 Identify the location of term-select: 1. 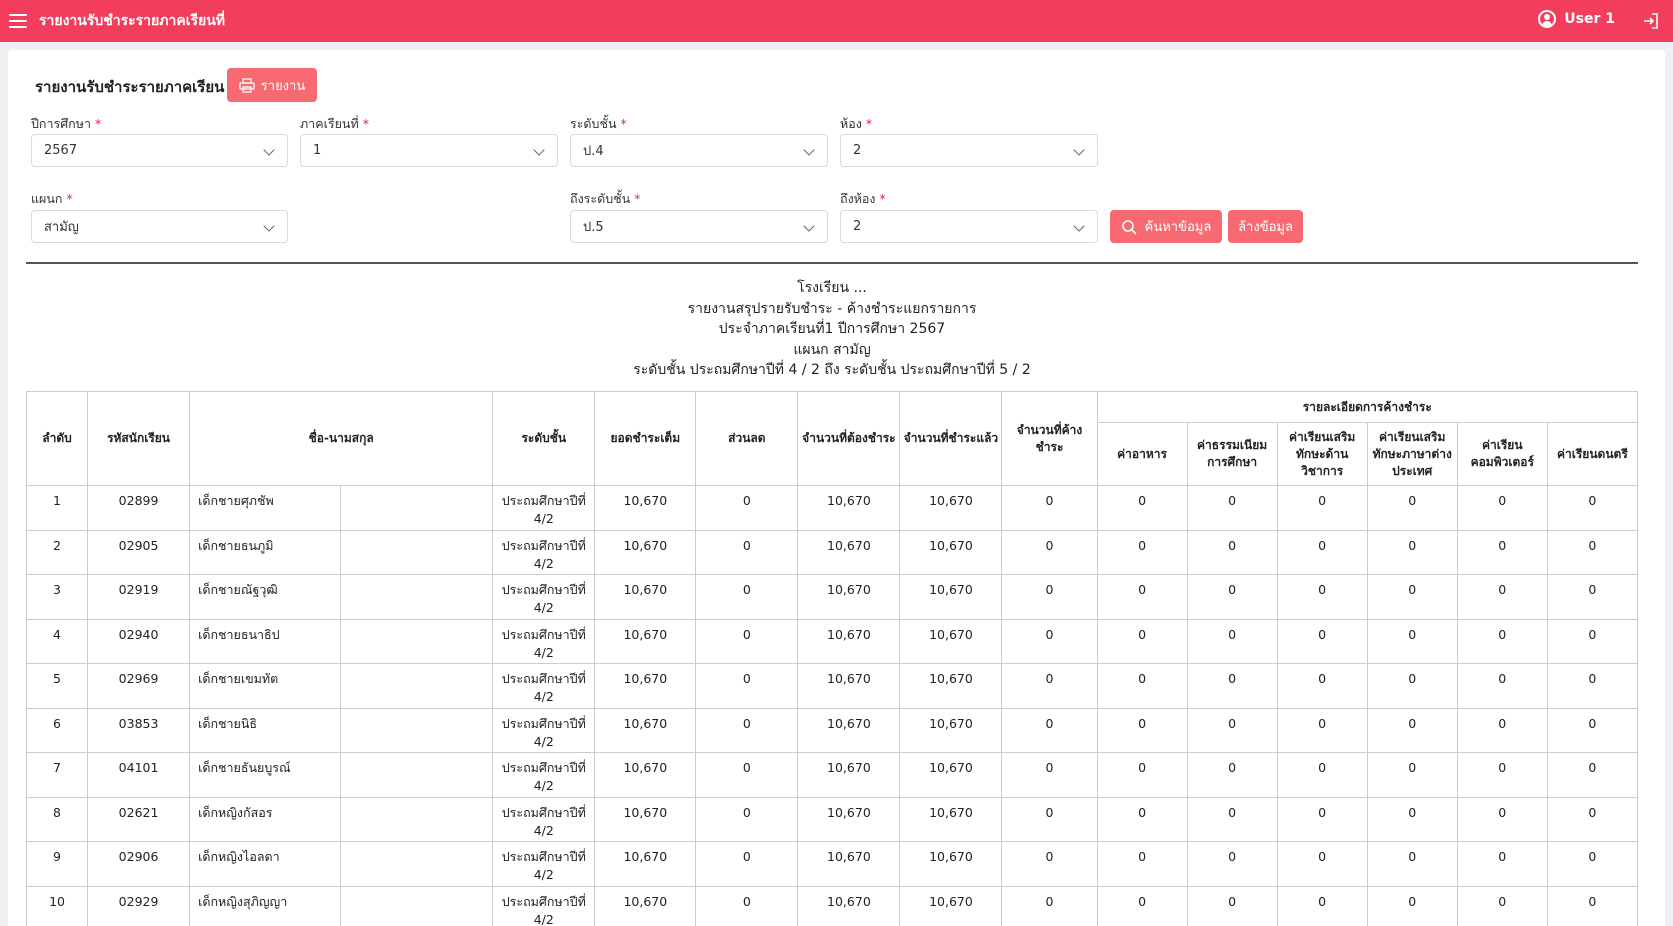
(429, 150).